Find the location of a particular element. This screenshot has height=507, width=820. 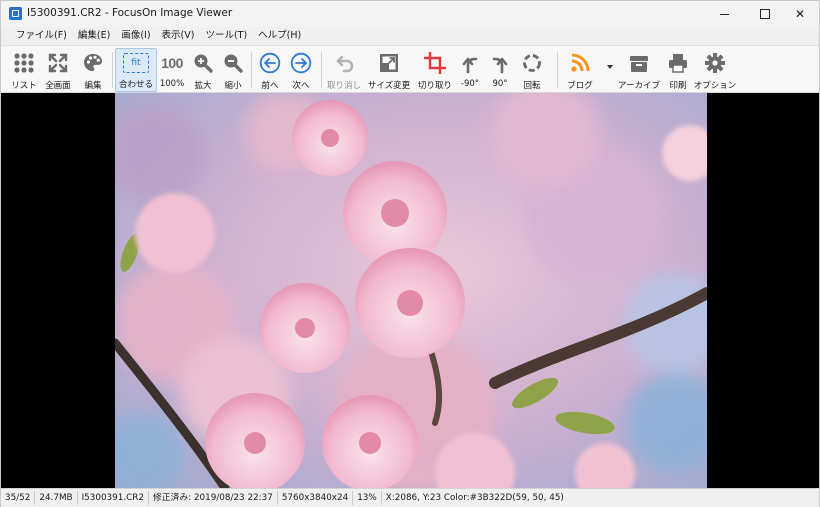

rotate-right-button: 90° is located at coordinates (500, 70).